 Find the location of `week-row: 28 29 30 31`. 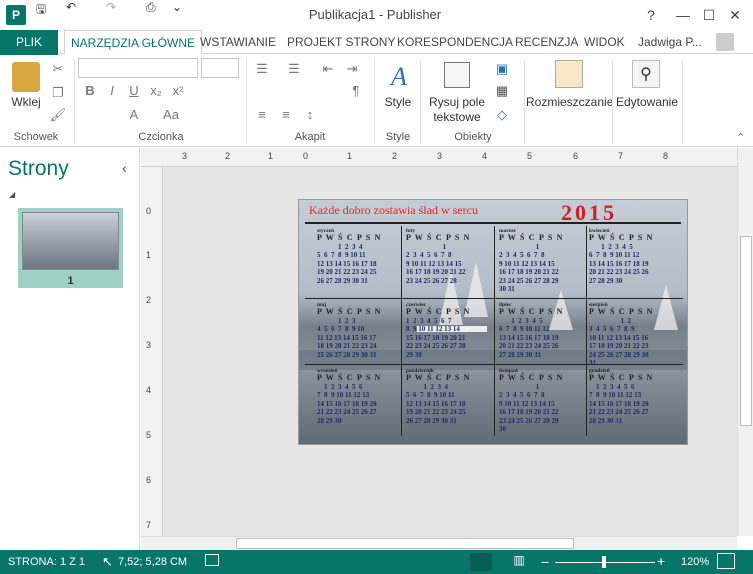

week-row: 28 29 30 31 is located at coordinates (606, 420).